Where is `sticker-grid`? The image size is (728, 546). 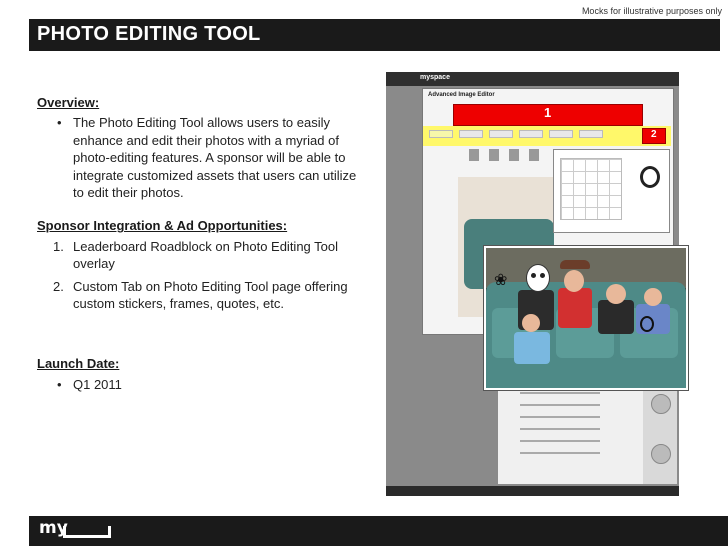 sticker-grid is located at coordinates (591, 189).